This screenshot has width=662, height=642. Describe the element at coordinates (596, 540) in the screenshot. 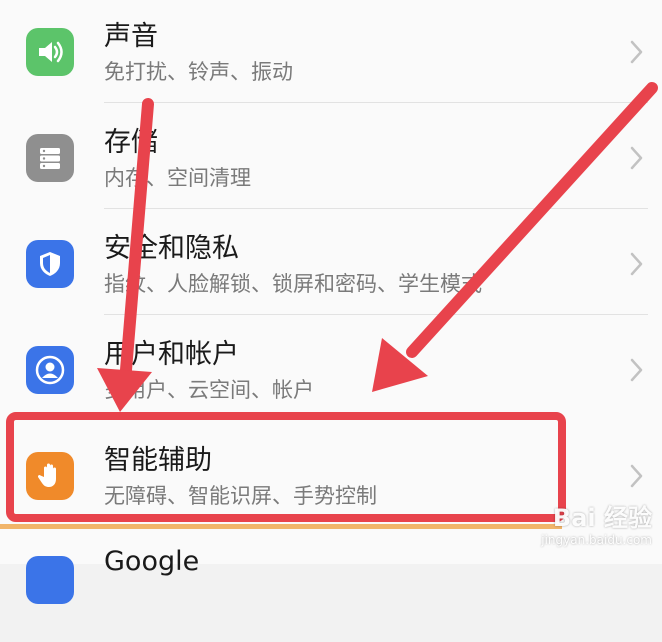

I see `watermark-url: jingyan.baidu.com` at that location.